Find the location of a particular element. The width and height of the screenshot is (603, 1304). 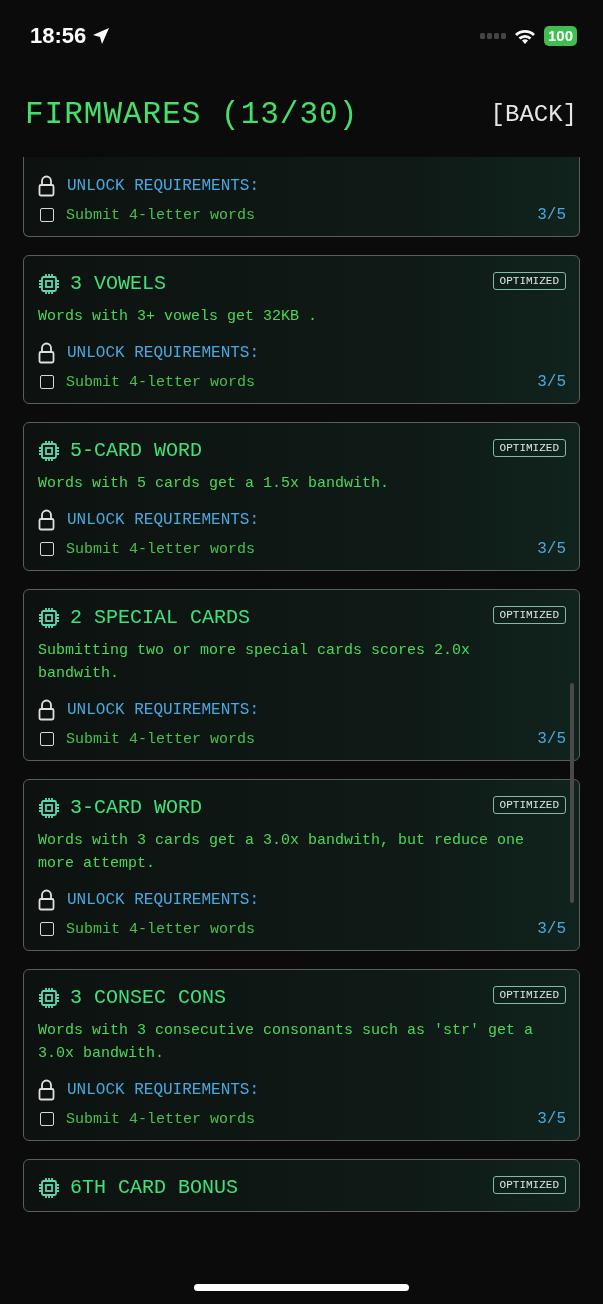

firmware-title: 6TH CARD BONUS is located at coordinates (154, 1187).